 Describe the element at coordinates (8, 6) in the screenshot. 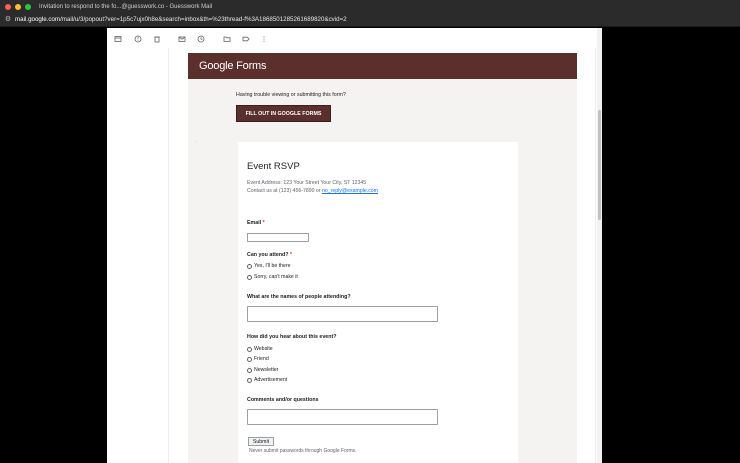

I see `close-window-button` at that location.